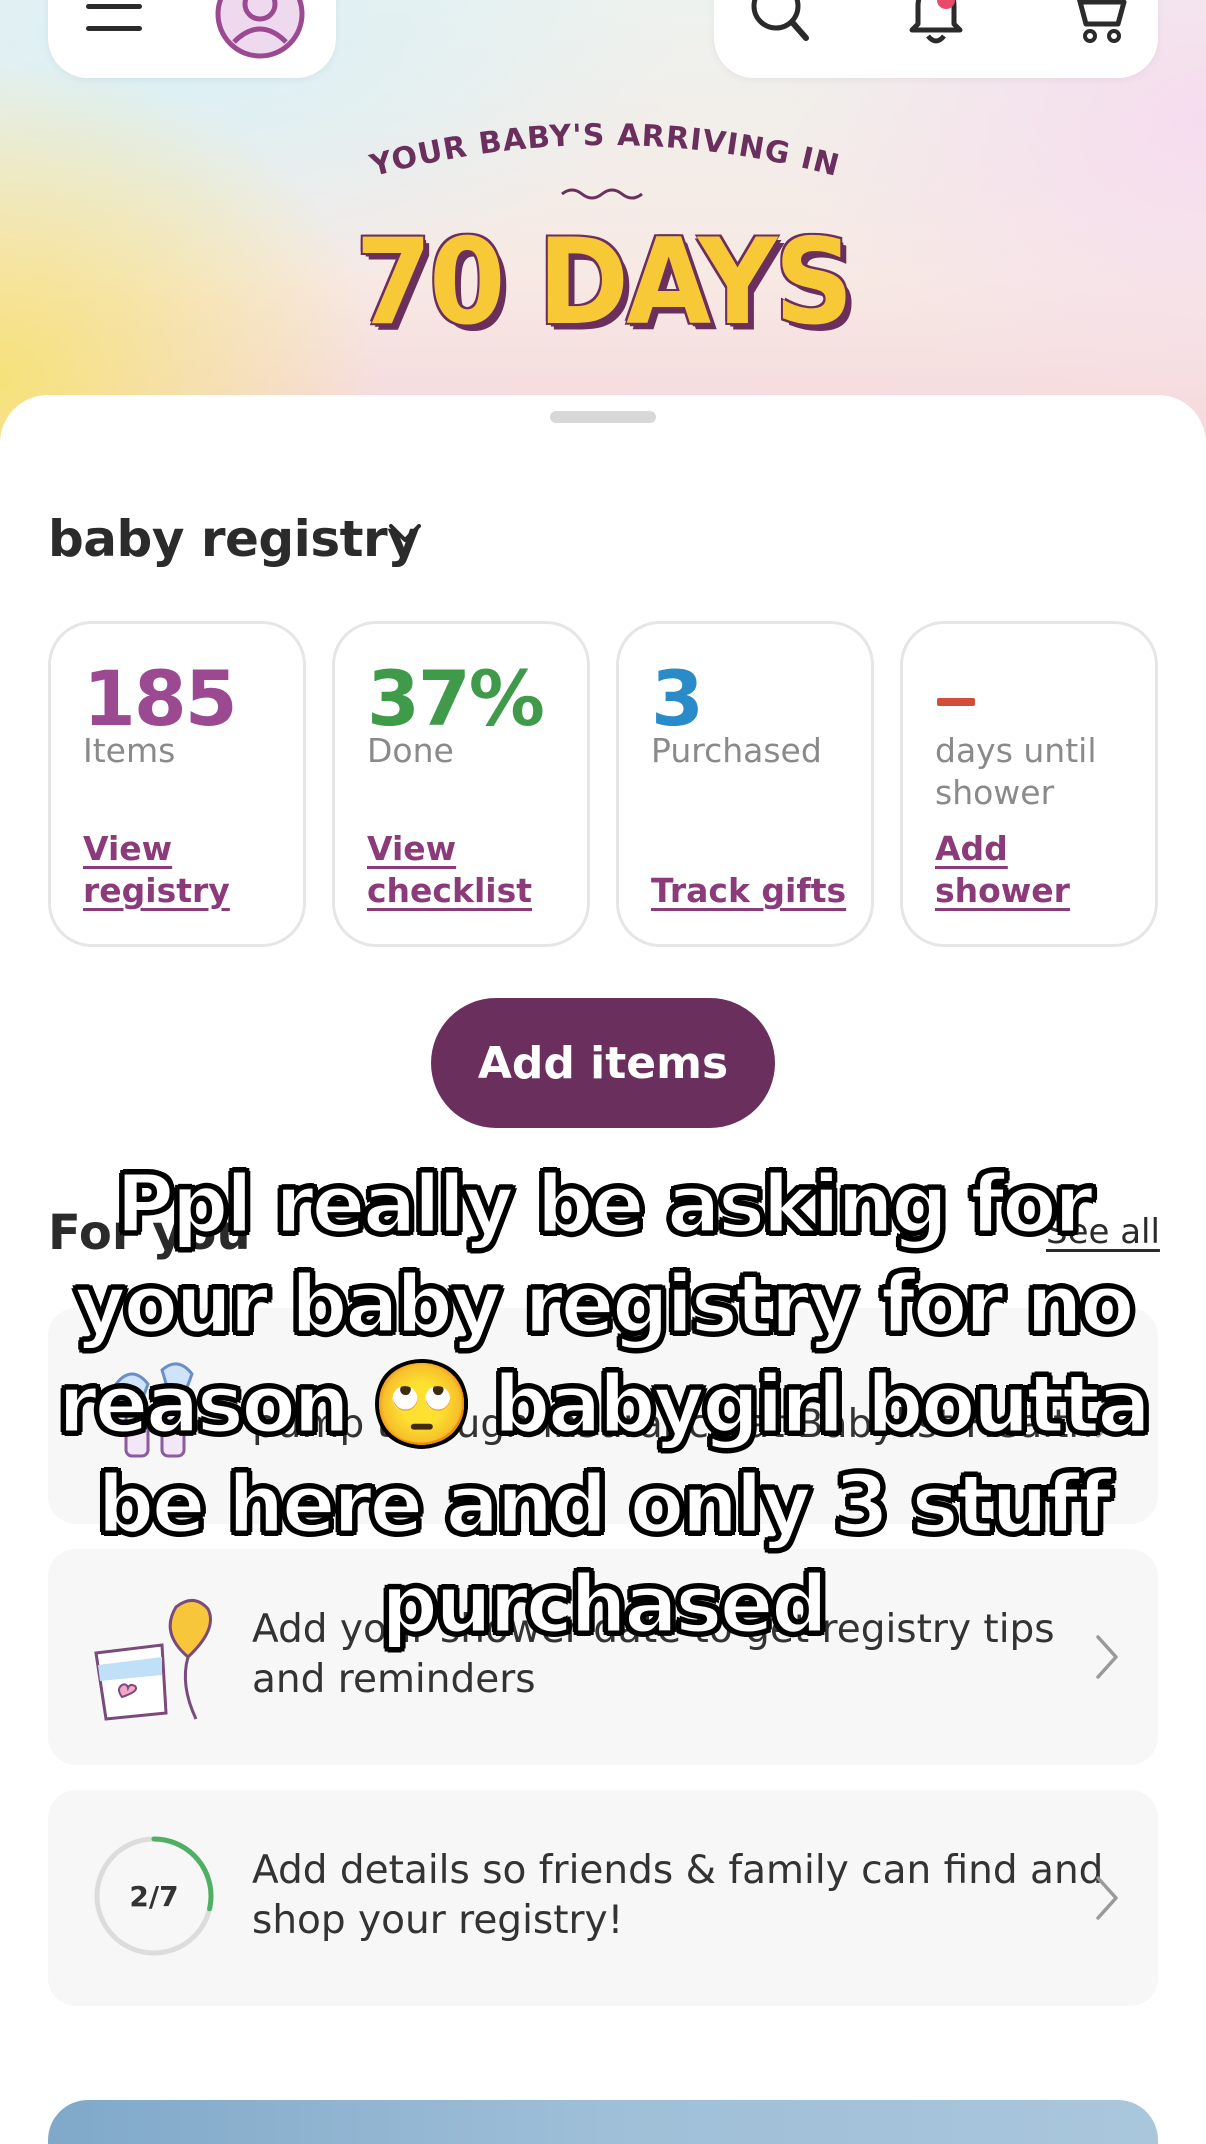 The height and width of the screenshot is (2144, 1206). Describe the element at coordinates (936, 26) in the screenshot. I see `notification-bell-icon` at that location.